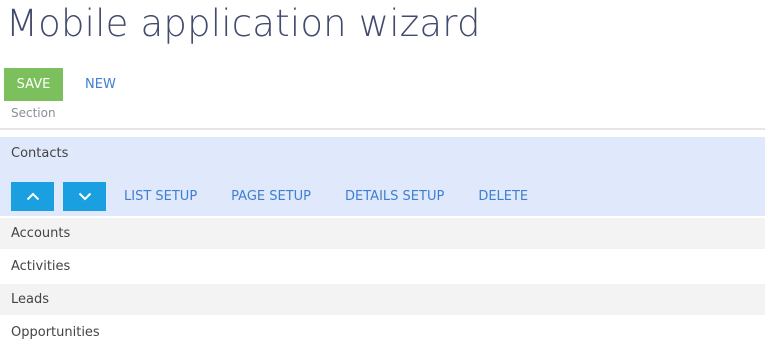  What do you see at coordinates (41, 233) in the screenshot?
I see `section-name: Accounts` at bounding box center [41, 233].